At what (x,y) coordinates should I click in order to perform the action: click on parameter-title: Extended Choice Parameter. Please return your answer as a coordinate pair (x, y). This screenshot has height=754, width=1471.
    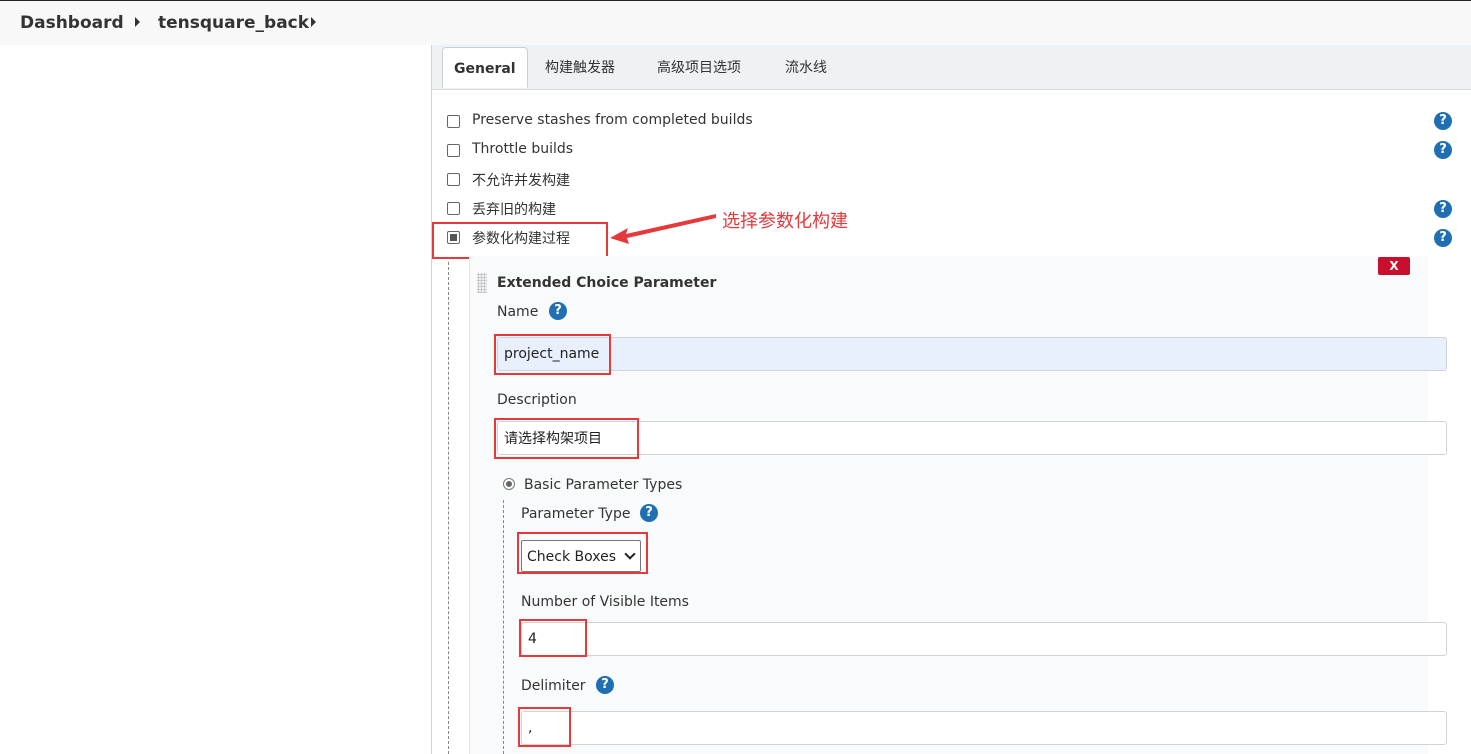
    Looking at the image, I should click on (607, 283).